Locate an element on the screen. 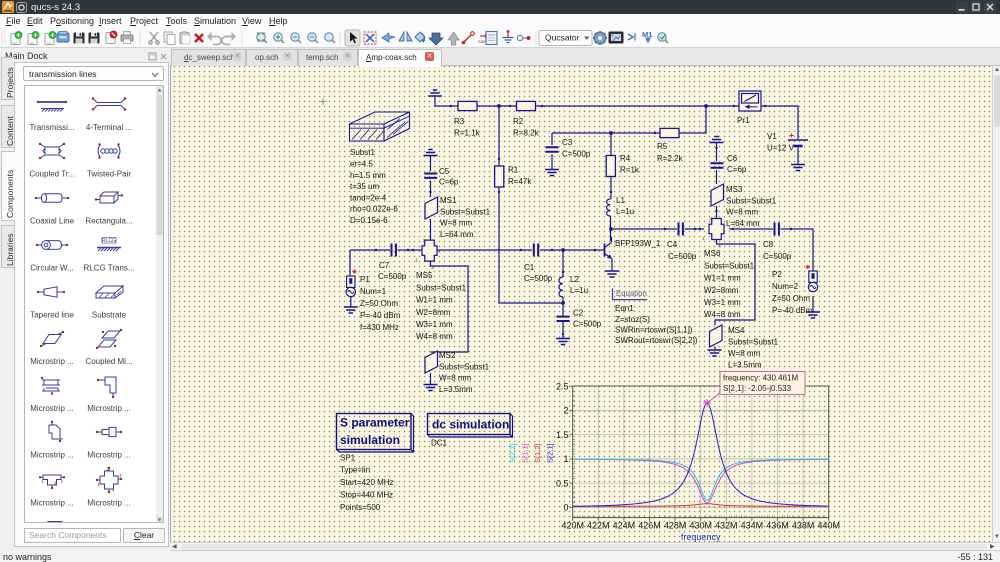 The height and width of the screenshot is (562, 1000). svg-text: 1.5 is located at coordinates (562, 435).